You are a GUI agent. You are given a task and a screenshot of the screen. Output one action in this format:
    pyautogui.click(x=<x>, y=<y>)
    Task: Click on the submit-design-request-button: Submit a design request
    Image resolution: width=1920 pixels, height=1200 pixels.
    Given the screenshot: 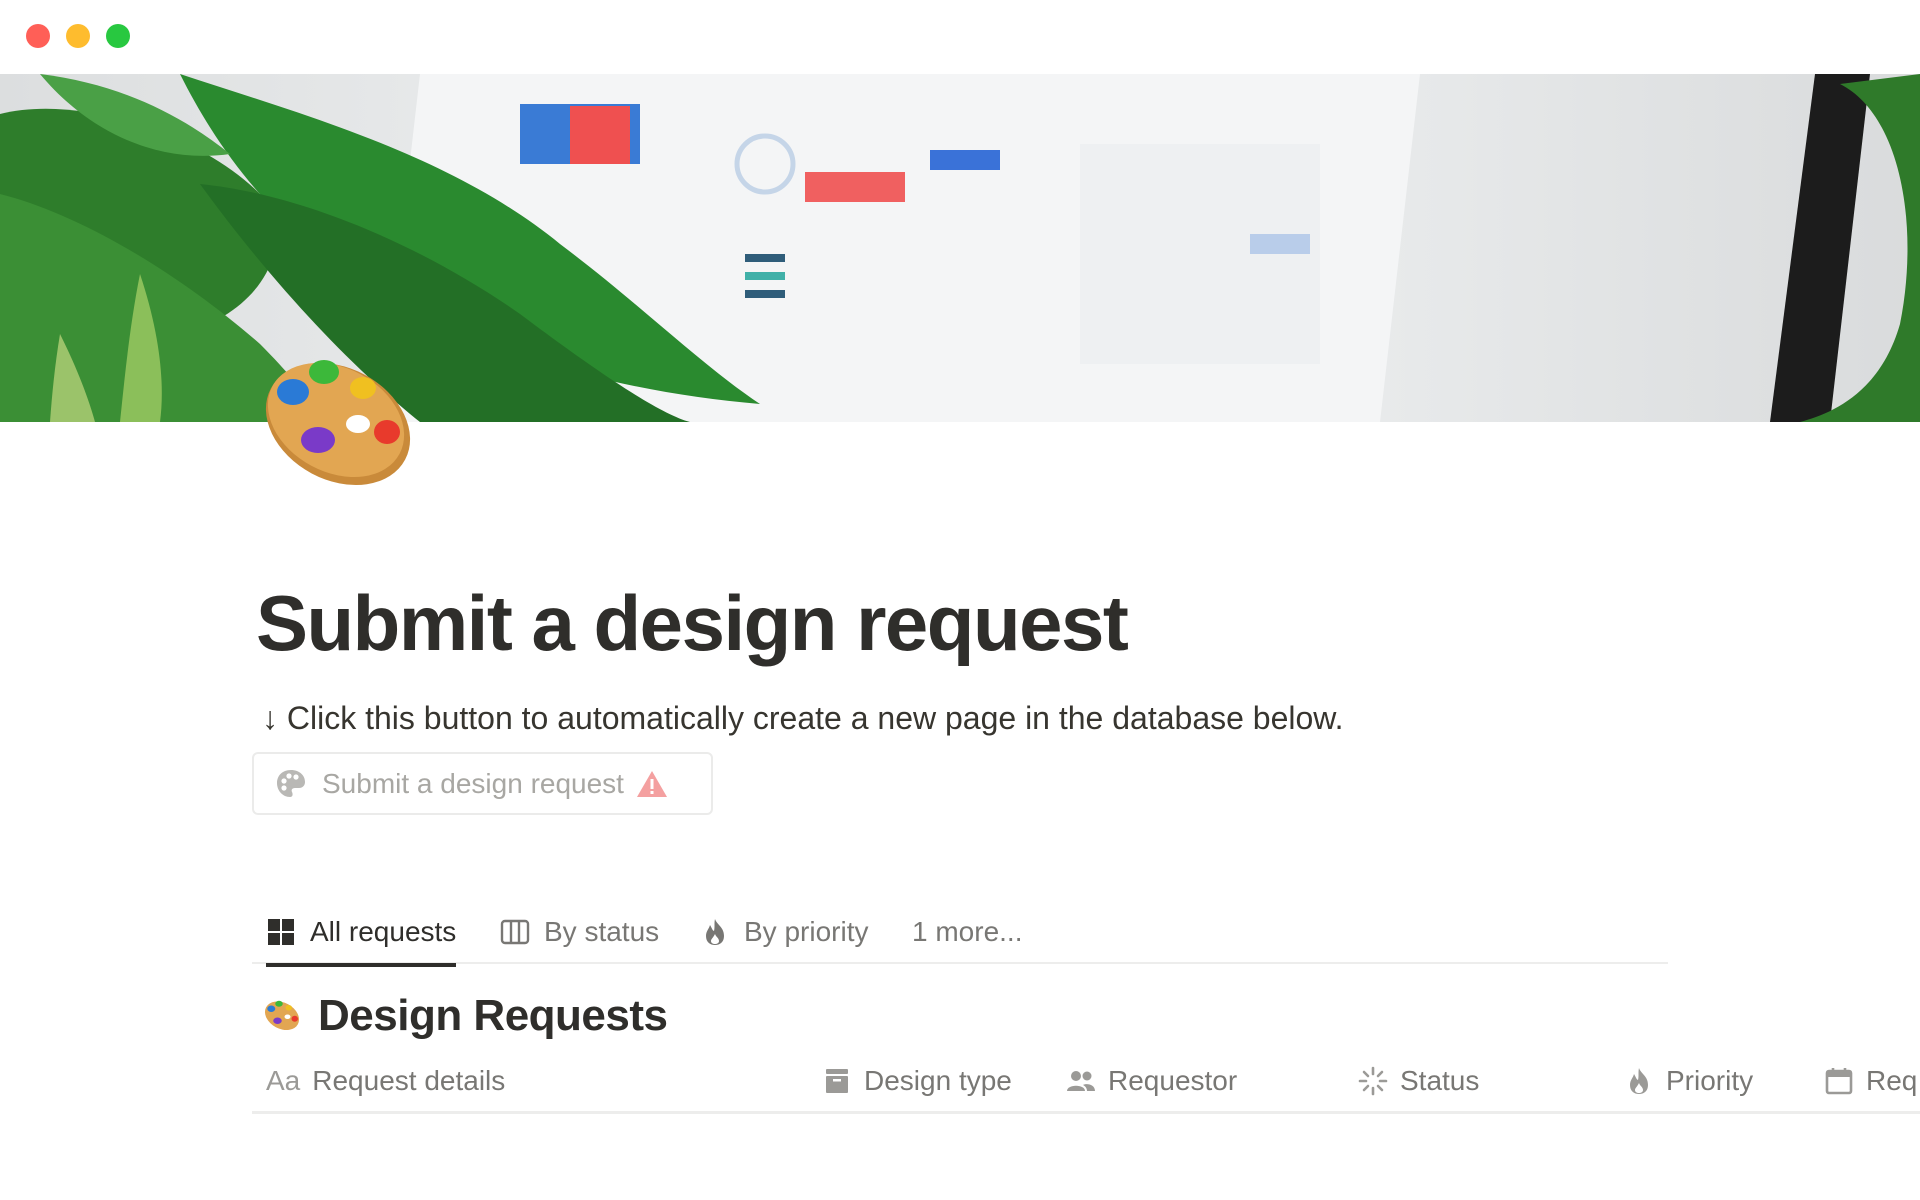 What is the action you would take?
    pyautogui.click(x=482, y=783)
    